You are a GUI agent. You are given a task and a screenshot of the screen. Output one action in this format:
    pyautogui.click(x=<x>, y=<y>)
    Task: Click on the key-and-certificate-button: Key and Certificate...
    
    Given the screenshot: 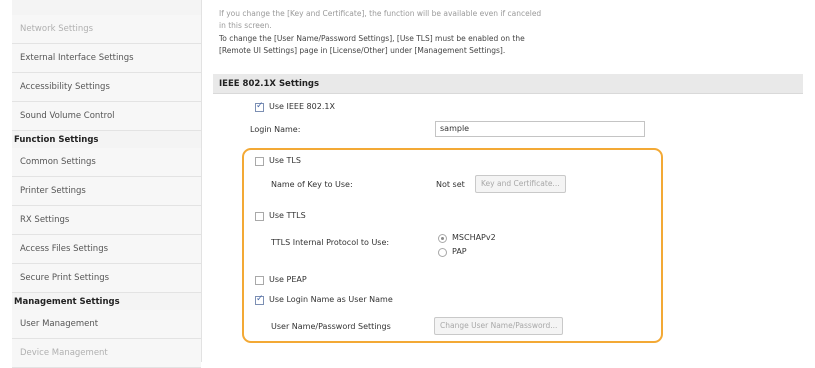 What is the action you would take?
    pyautogui.click(x=520, y=184)
    